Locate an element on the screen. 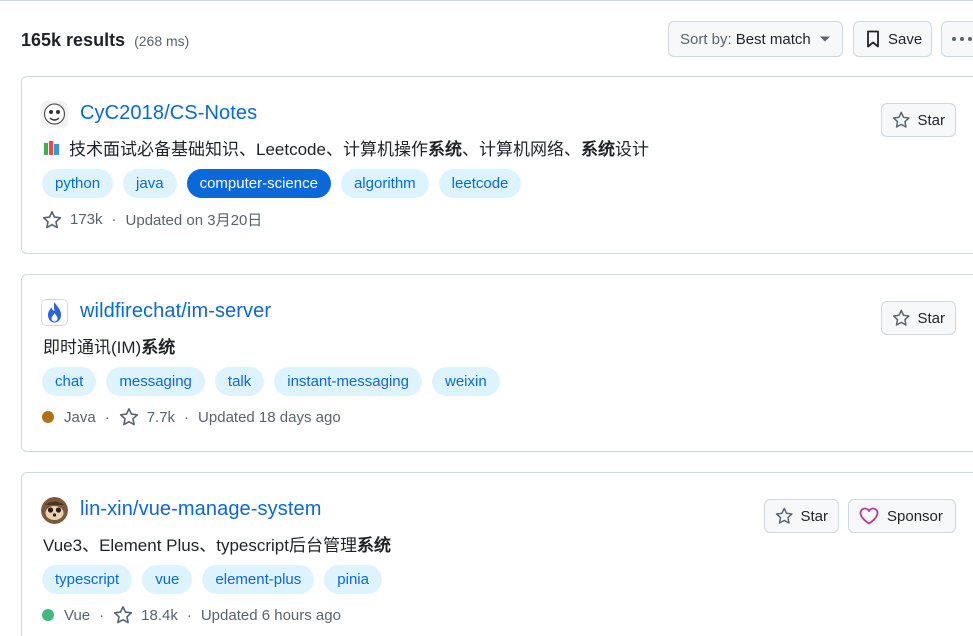 This screenshot has width=973, height=636. desc-part: 设计 is located at coordinates (631, 149).